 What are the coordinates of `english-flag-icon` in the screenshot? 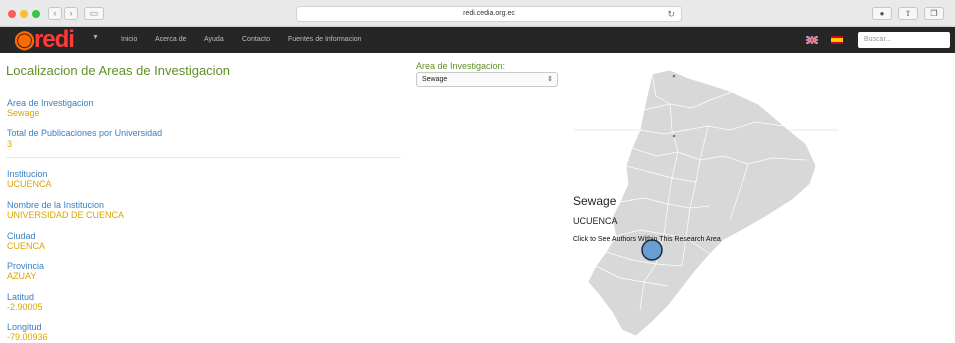 It's located at (812, 40).